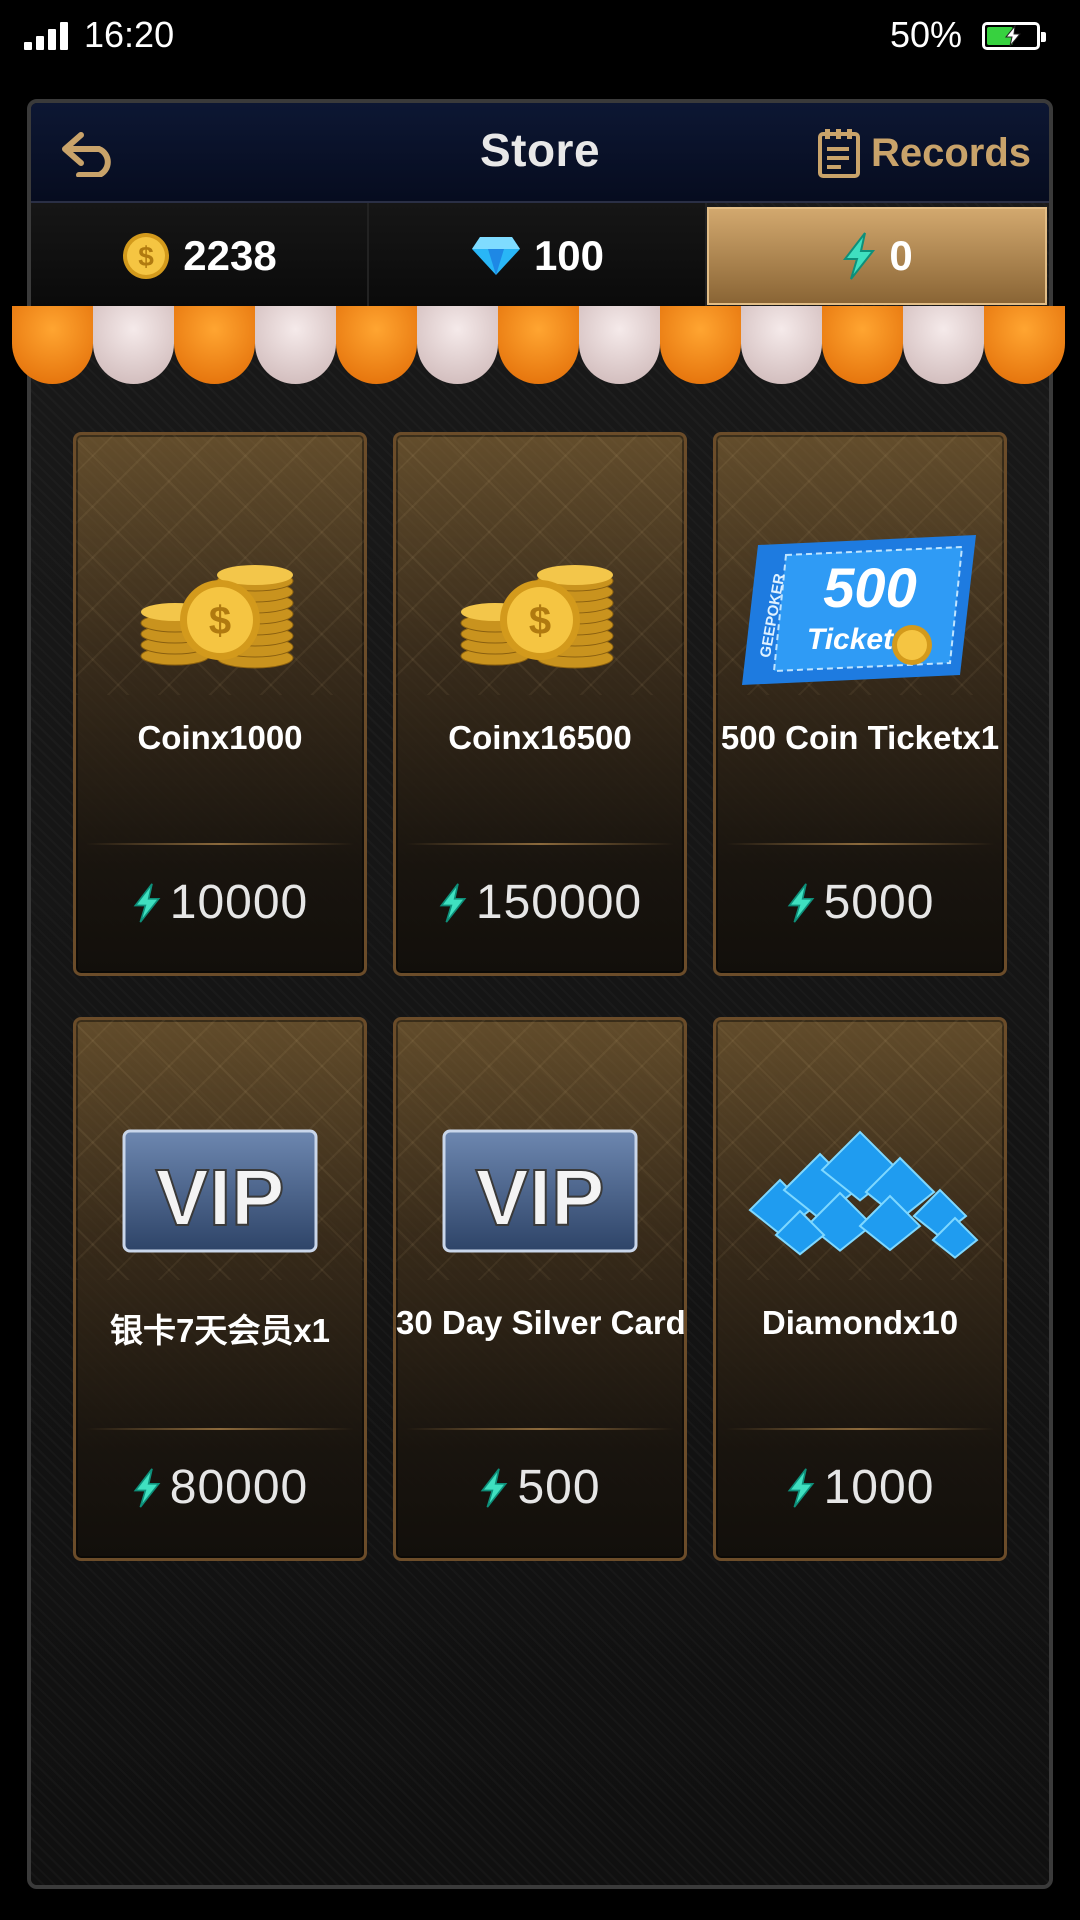  Describe the element at coordinates (559, 1487) in the screenshot. I see `price-value: 500` at that location.